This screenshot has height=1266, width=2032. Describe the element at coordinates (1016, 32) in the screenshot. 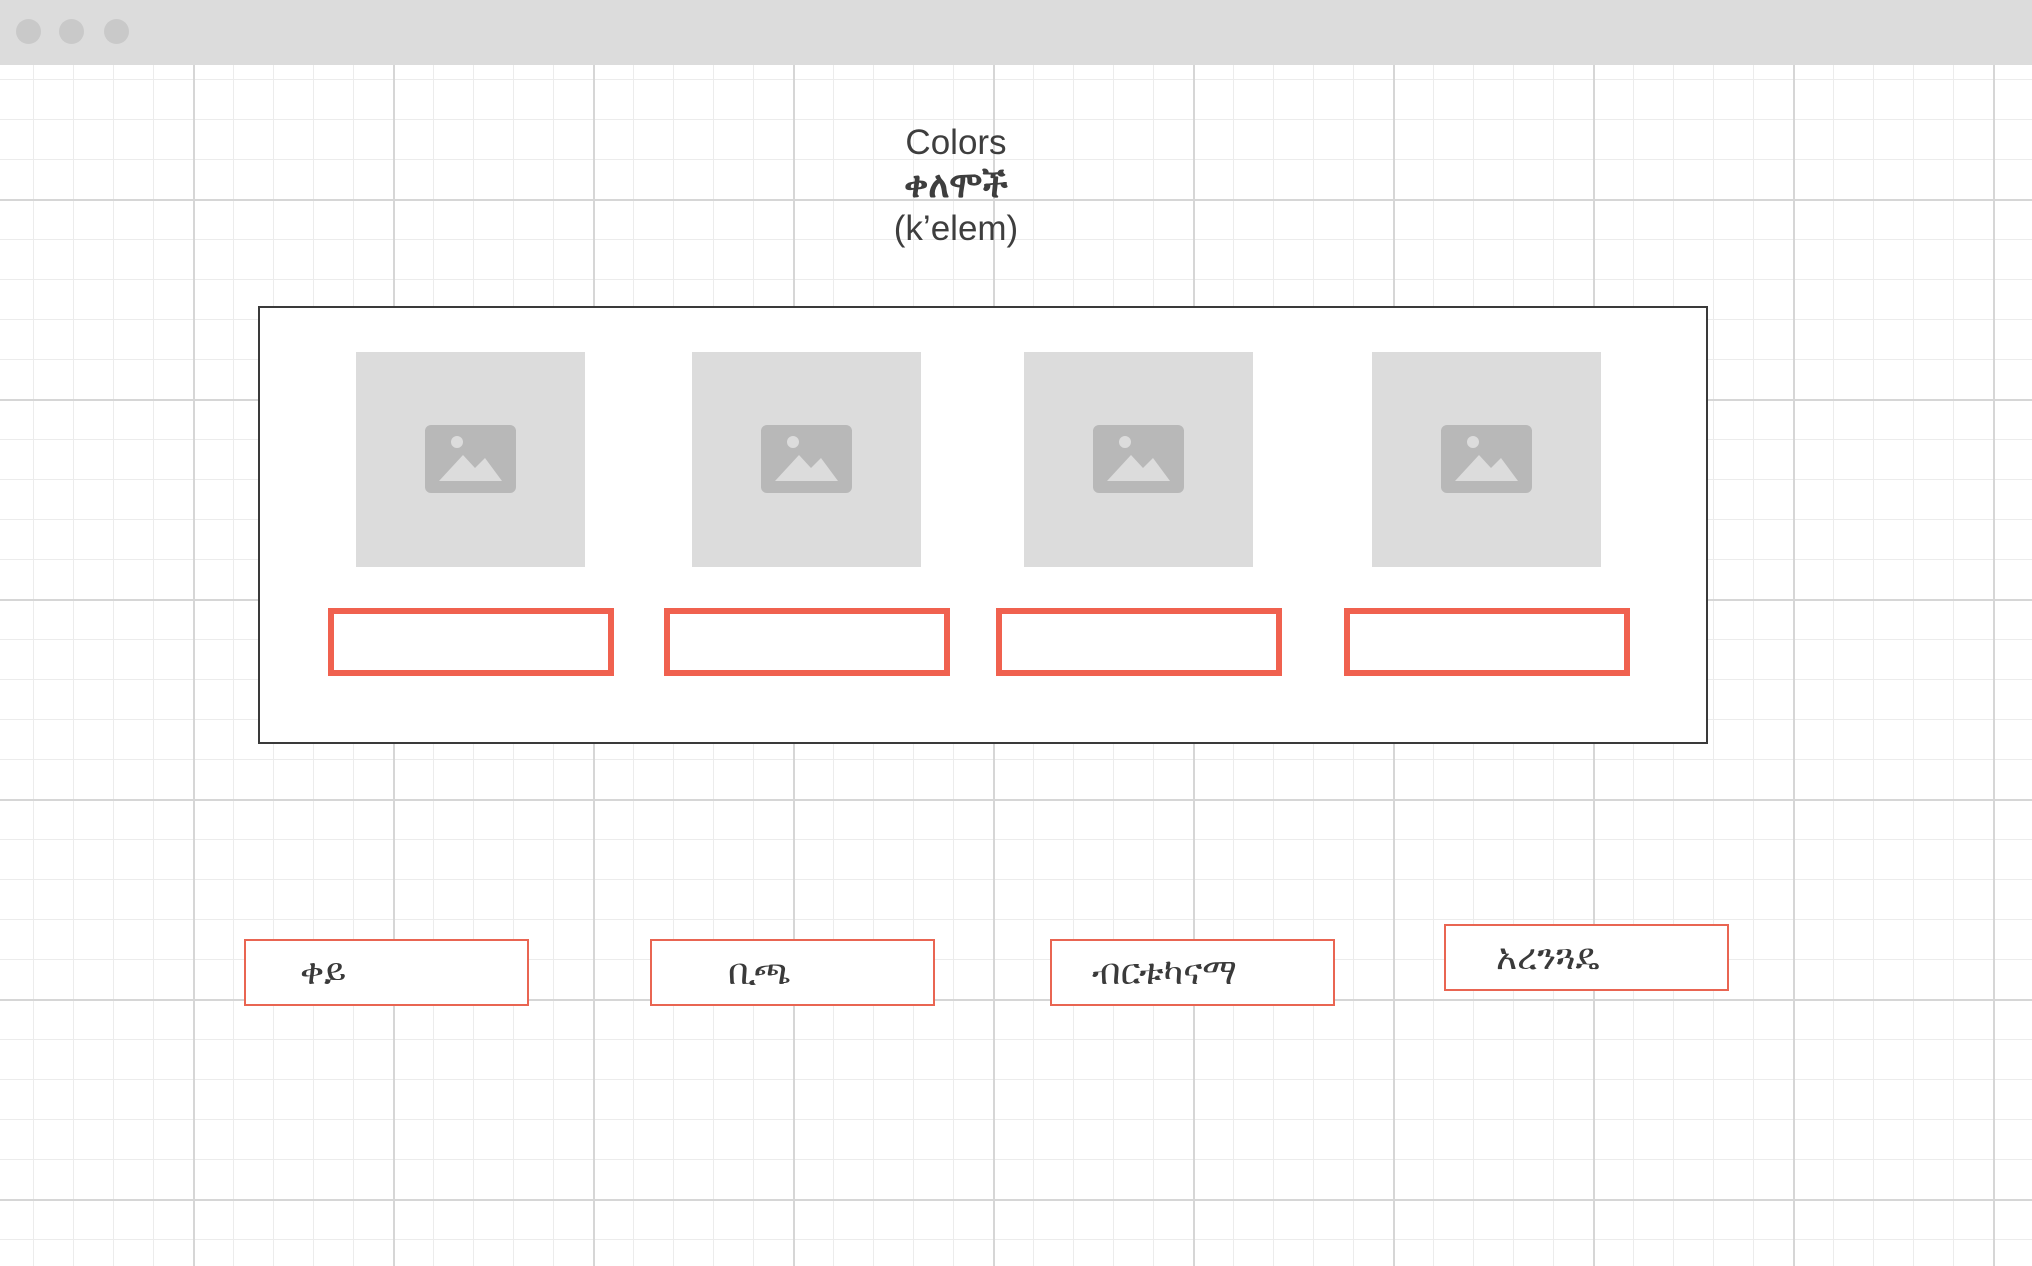

I see `window-titlebar` at that location.